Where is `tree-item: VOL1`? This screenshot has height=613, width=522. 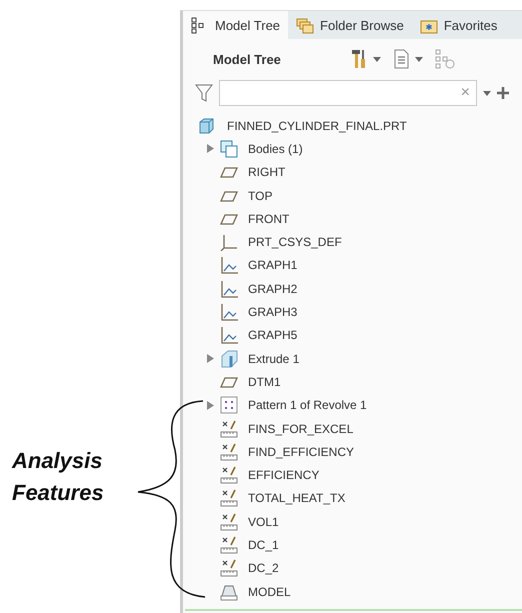
tree-item: VOL1 is located at coordinates (263, 521).